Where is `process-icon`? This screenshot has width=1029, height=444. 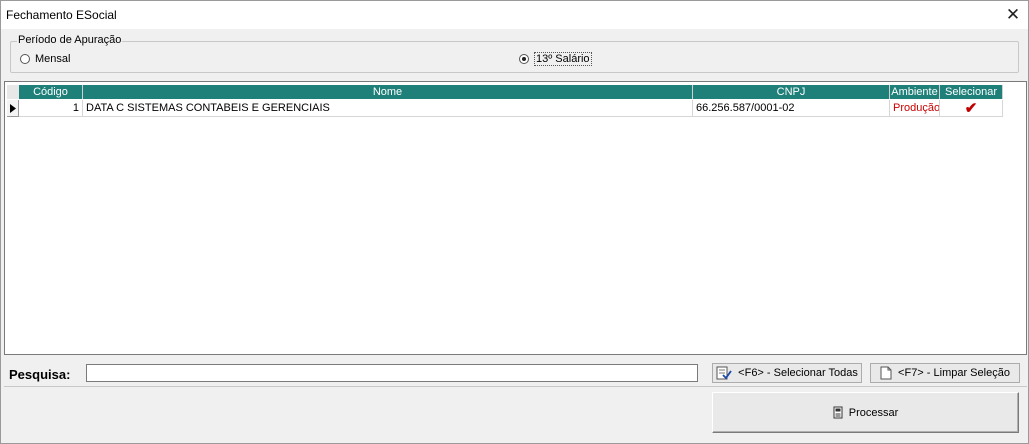
process-icon is located at coordinates (838, 412).